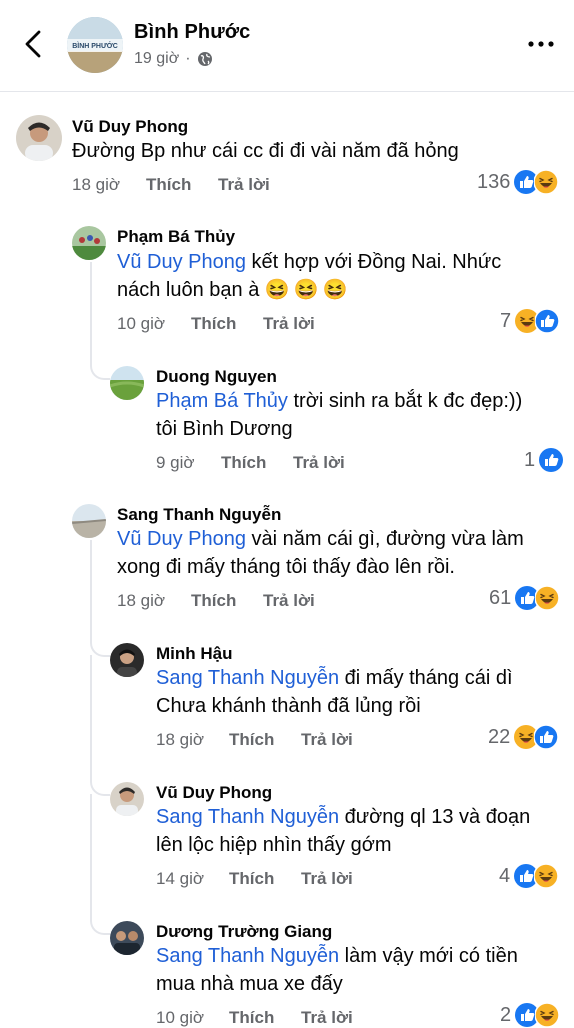  Describe the element at coordinates (192, 32) in the screenshot. I see `page-title: Bình Phước` at that location.